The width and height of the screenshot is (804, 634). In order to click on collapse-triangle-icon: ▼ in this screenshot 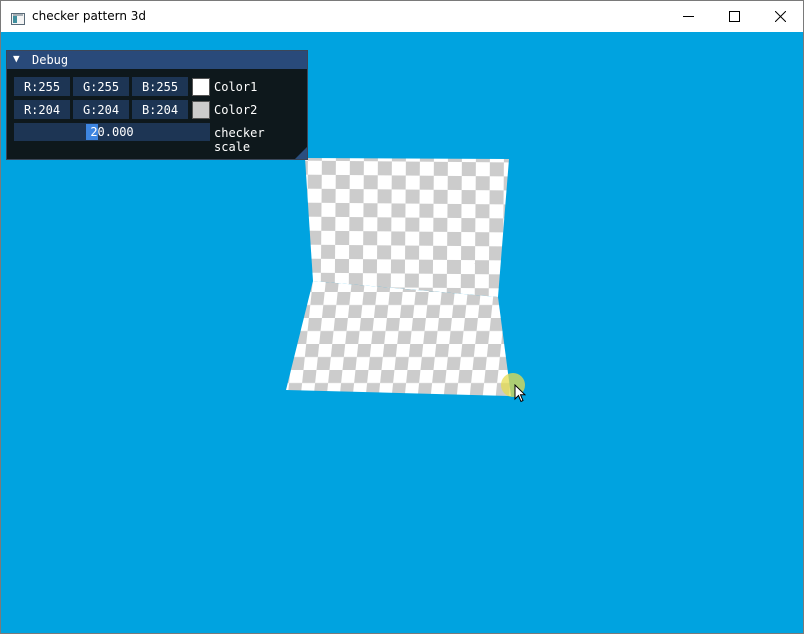, I will do `click(16, 58)`.